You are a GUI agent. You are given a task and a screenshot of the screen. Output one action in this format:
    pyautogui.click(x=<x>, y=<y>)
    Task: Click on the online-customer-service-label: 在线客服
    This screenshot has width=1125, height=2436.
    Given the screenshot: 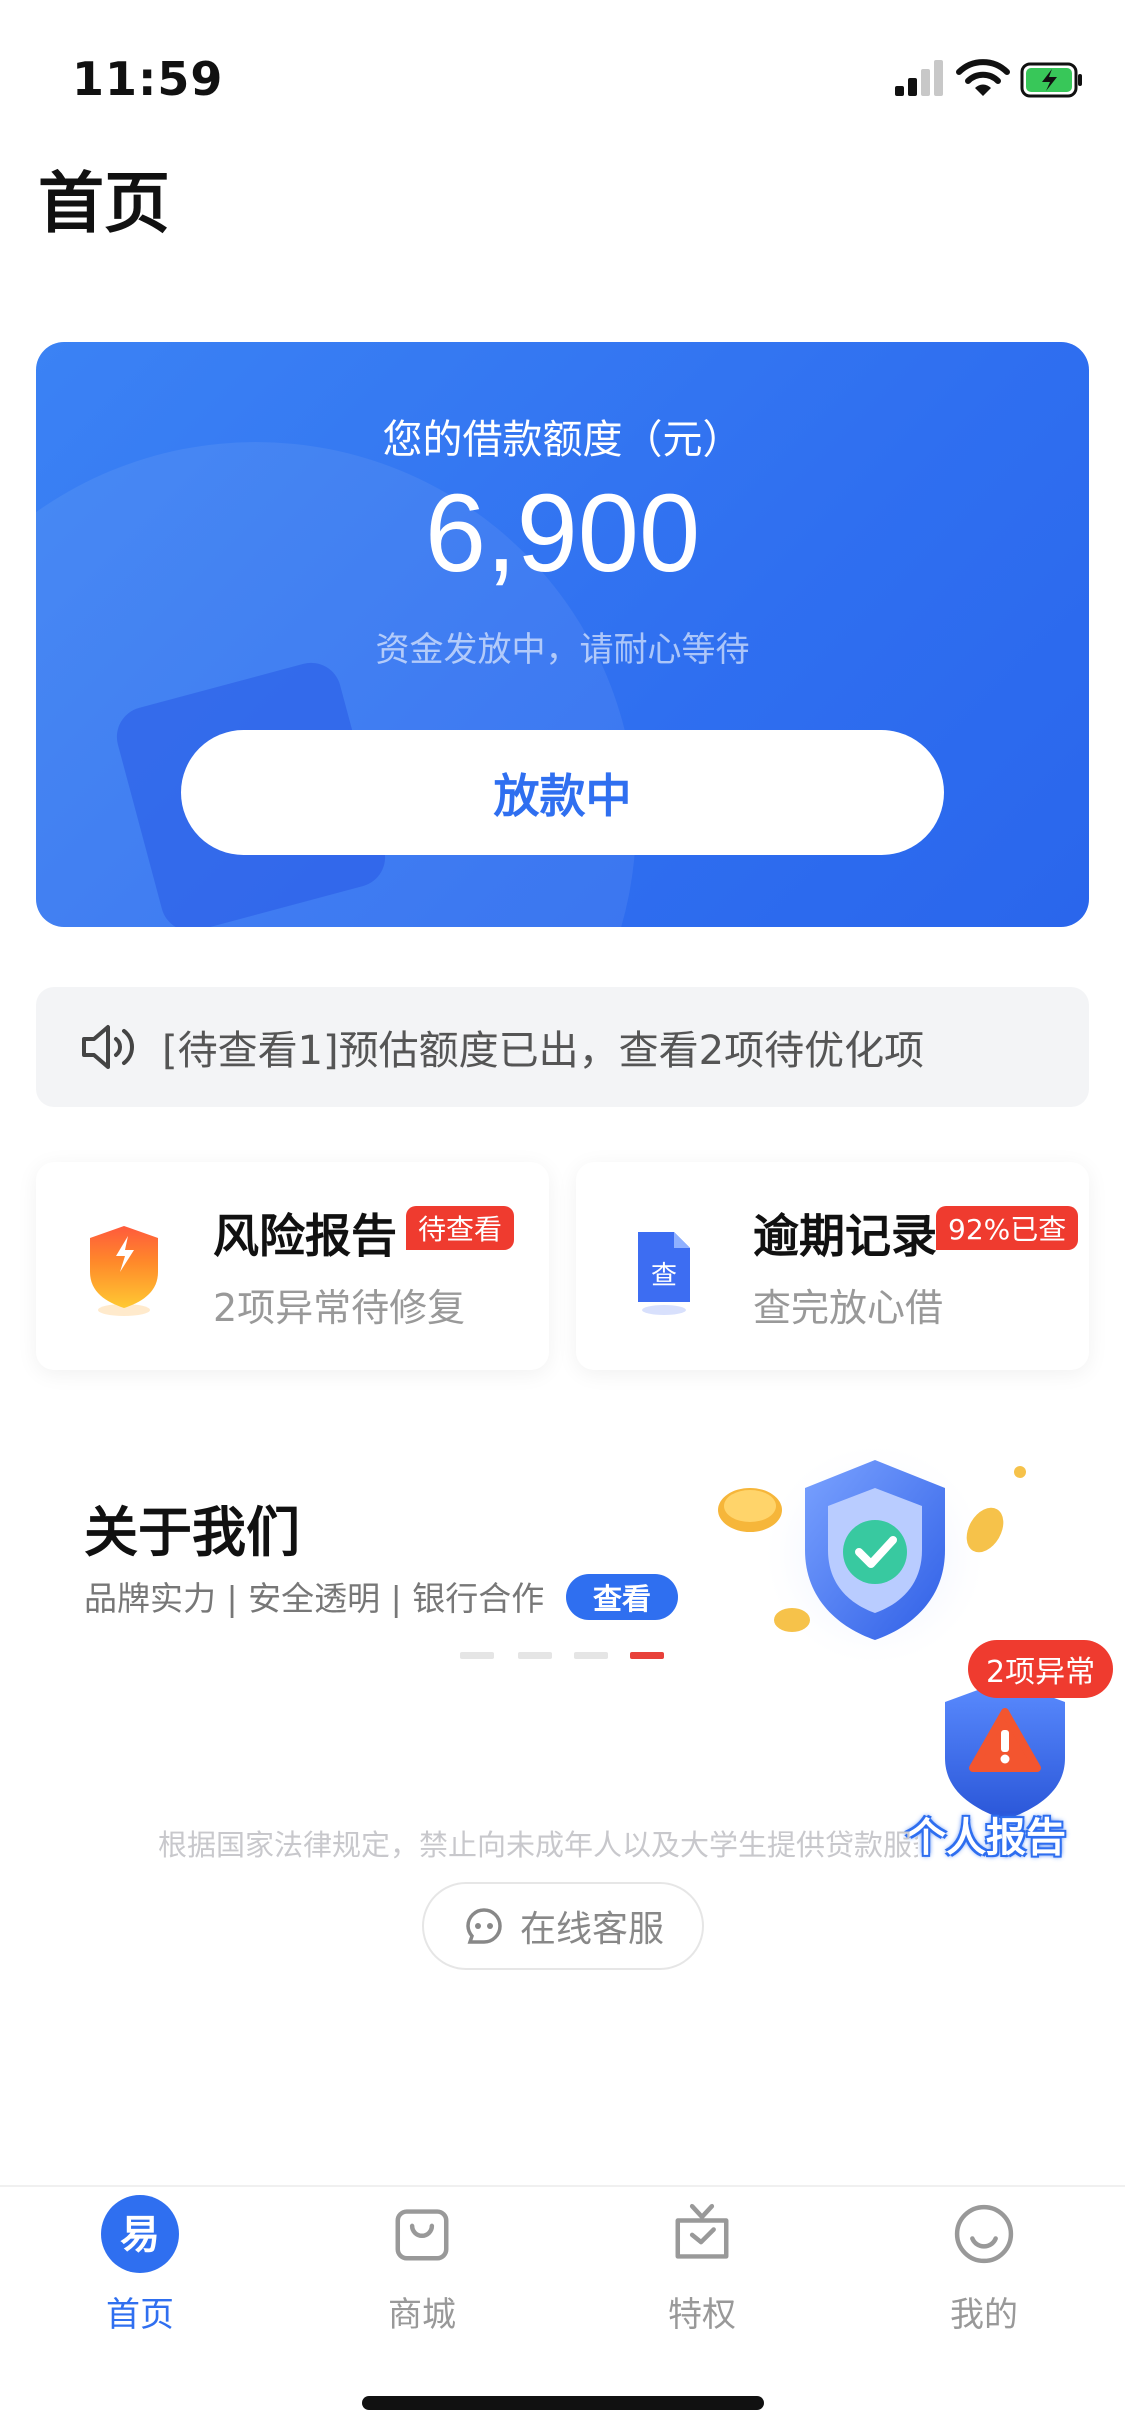 What is the action you would take?
    pyautogui.click(x=591, y=1929)
    